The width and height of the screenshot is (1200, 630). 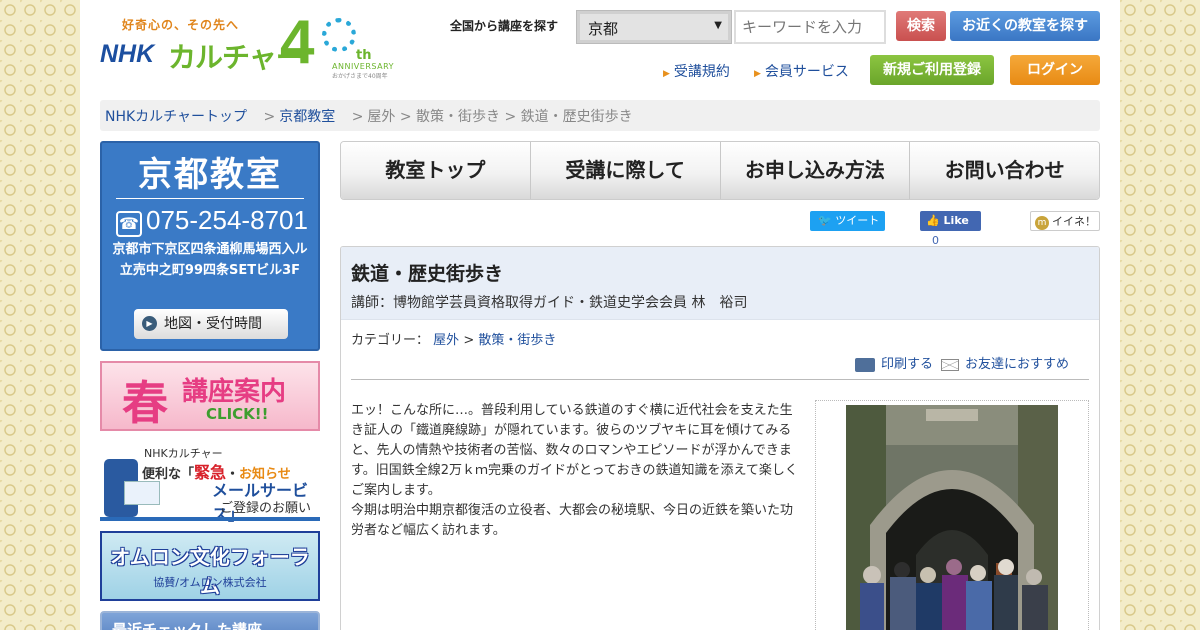 I want to click on like-label: Like, so click(x=956, y=220).